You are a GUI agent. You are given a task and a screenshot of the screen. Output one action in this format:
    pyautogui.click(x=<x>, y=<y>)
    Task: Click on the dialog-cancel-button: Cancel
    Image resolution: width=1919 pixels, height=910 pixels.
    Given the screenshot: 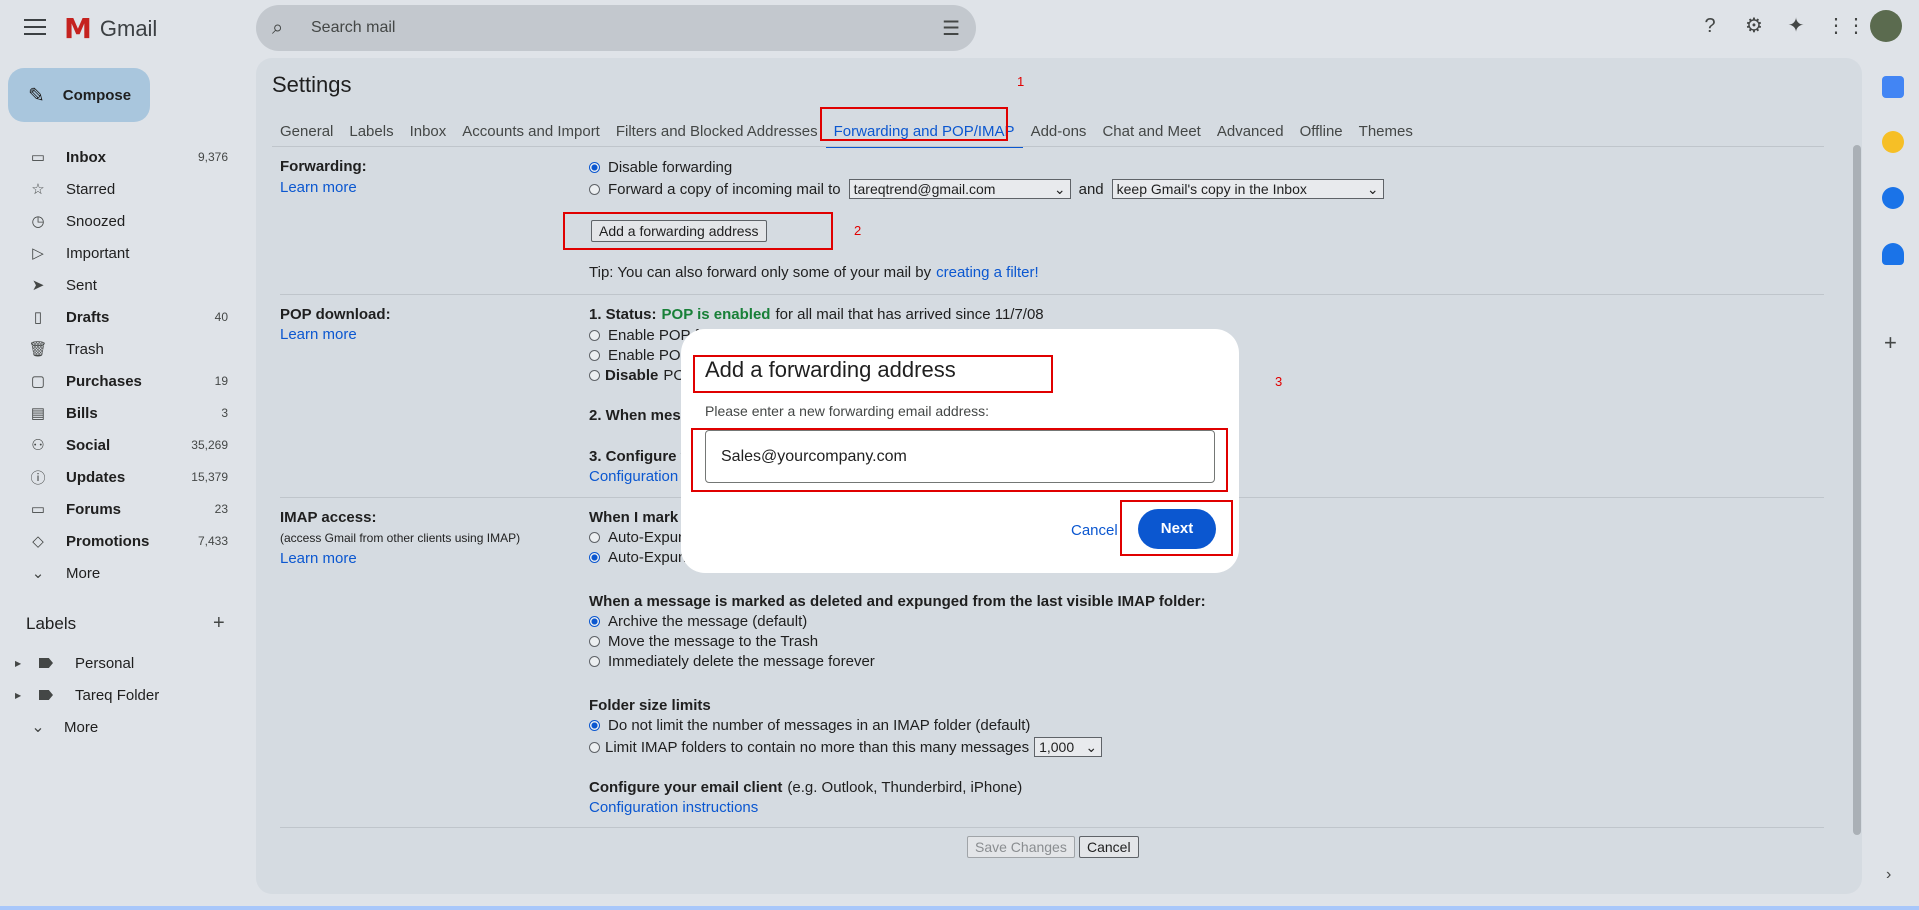 What is the action you would take?
    pyautogui.click(x=1094, y=530)
    